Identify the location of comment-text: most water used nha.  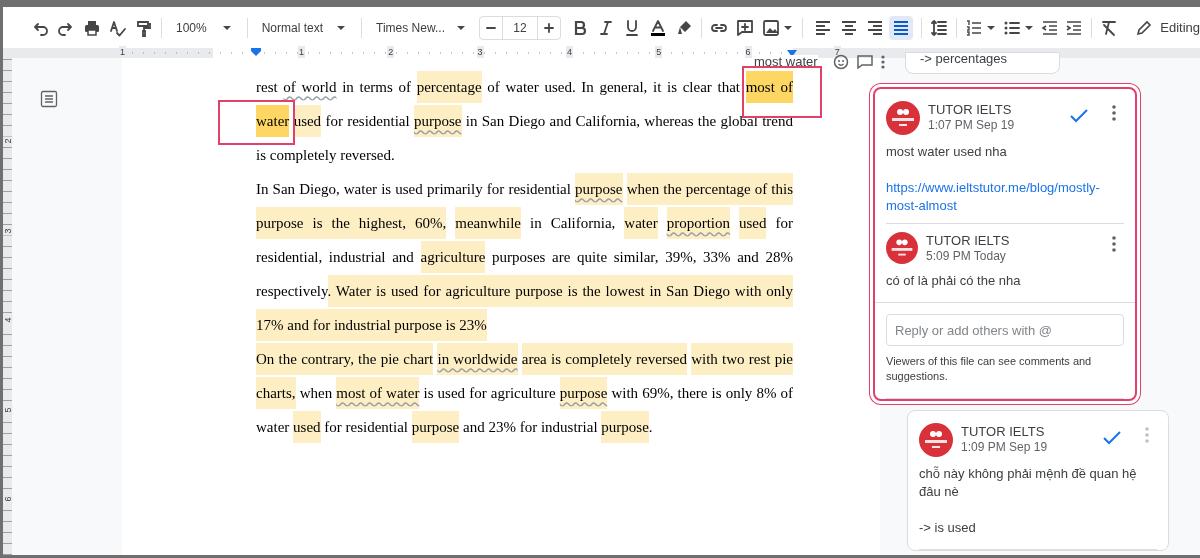
(947, 152).